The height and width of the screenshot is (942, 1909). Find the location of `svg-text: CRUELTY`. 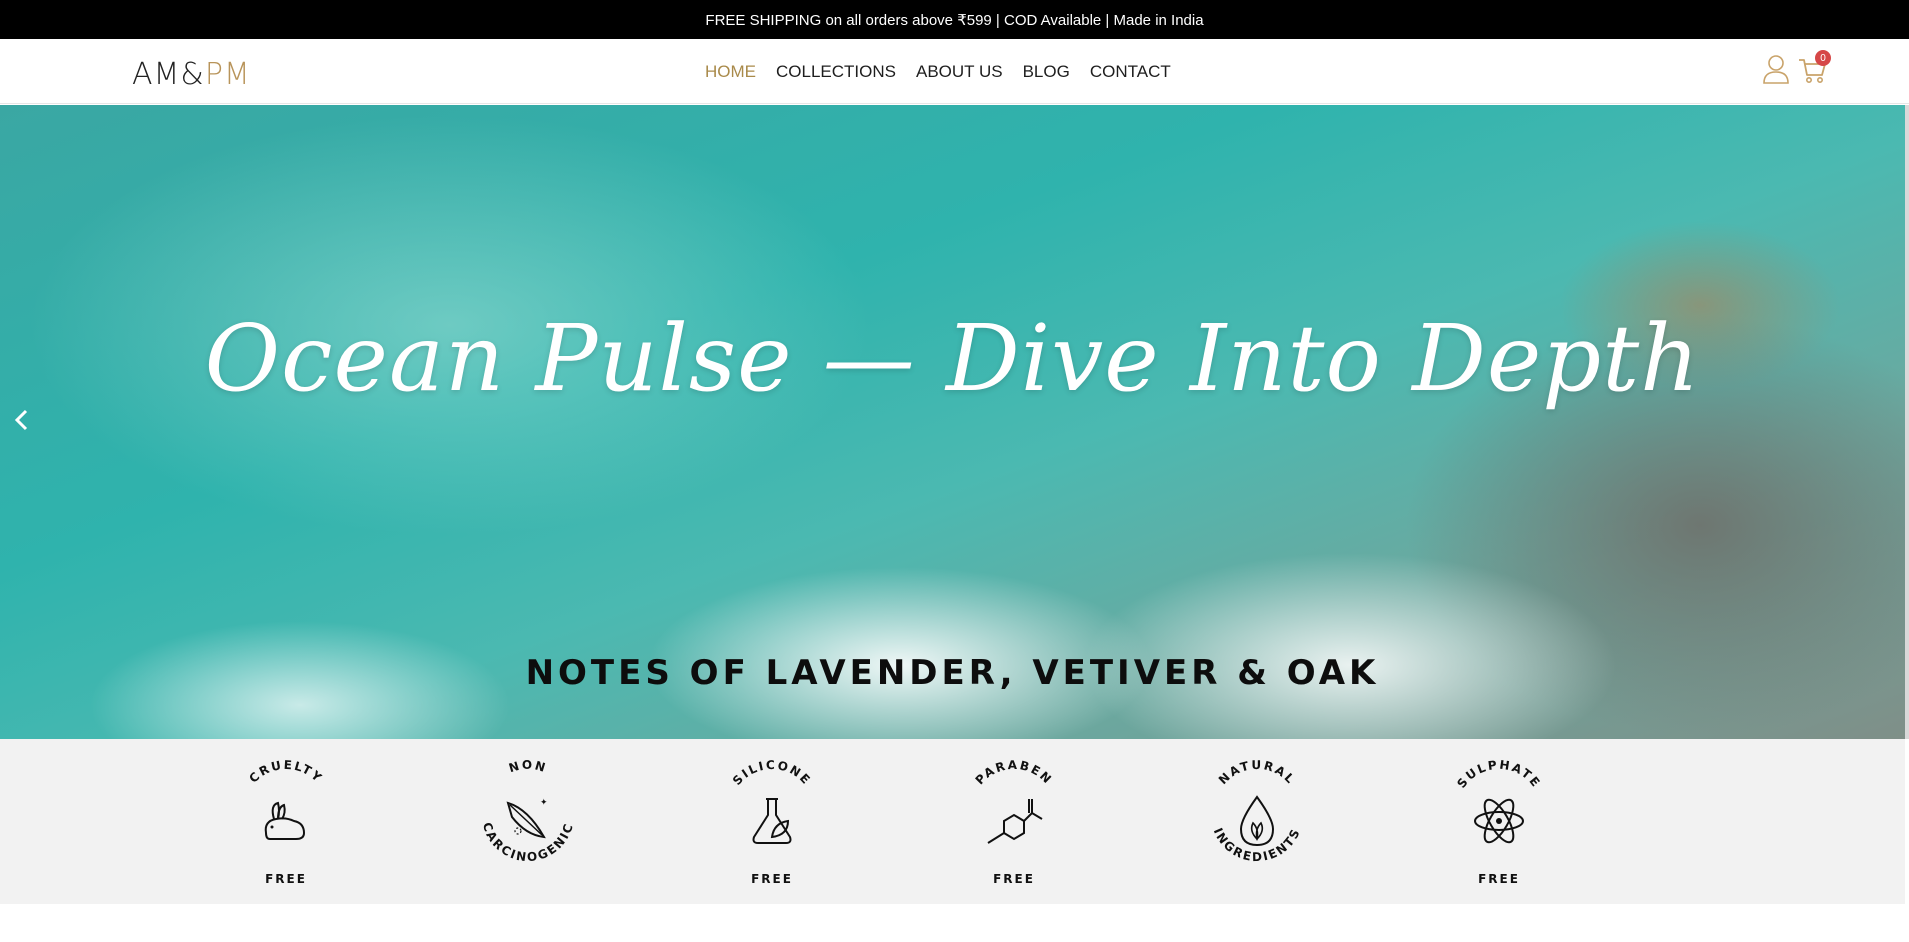

svg-text: CRUELTY is located at coordinates (285, 772).